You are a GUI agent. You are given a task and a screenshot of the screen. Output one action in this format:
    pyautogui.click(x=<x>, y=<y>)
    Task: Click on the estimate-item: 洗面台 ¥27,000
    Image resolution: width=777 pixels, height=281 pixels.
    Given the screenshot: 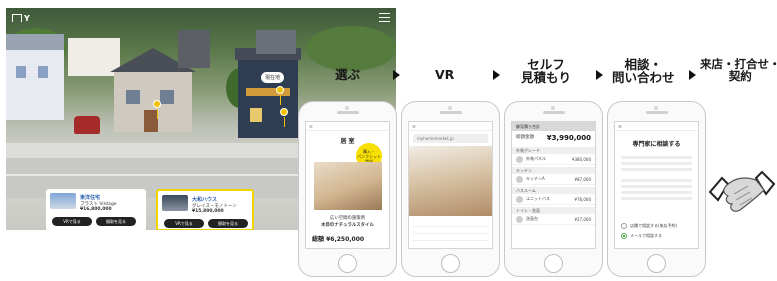 What is the action you would take?
    pyautogui.click(x=553, y=219)
    